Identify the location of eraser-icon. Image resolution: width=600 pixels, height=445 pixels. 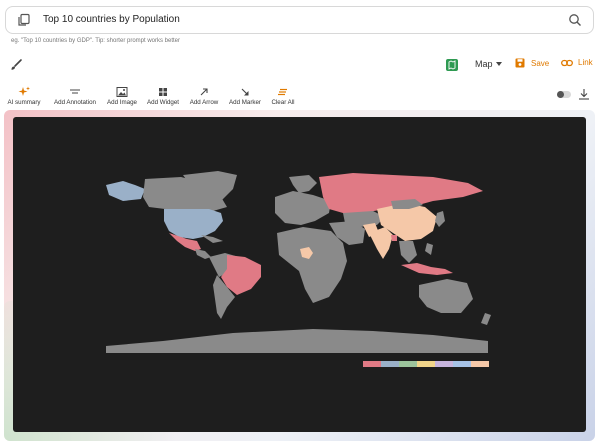
(282, 92).